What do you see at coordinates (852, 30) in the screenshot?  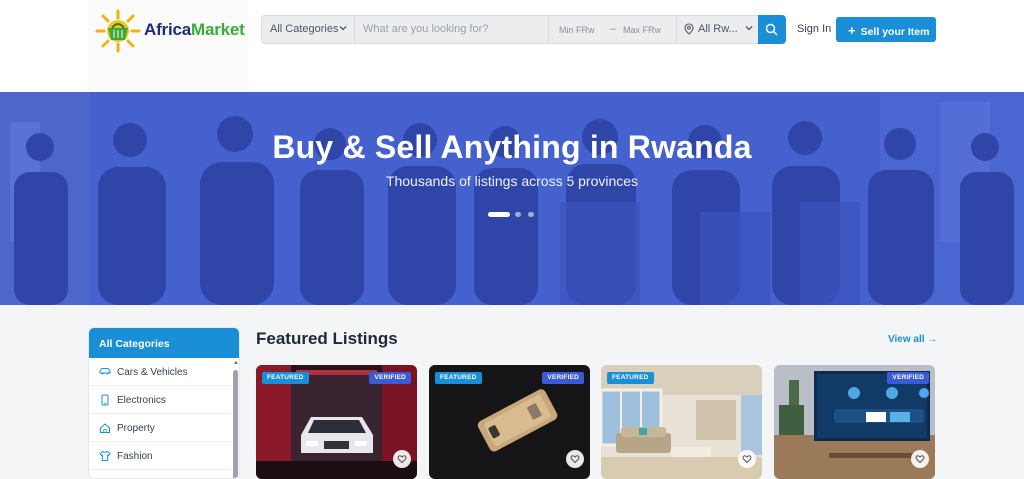 I see `plus-icon: +` at bounding box center [852, 30].